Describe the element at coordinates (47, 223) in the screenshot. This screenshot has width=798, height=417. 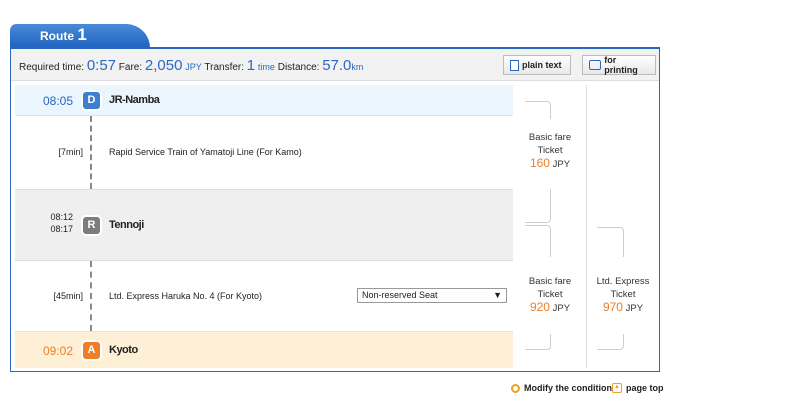
I see `transfer-times: 08:12 08:17` at that location.